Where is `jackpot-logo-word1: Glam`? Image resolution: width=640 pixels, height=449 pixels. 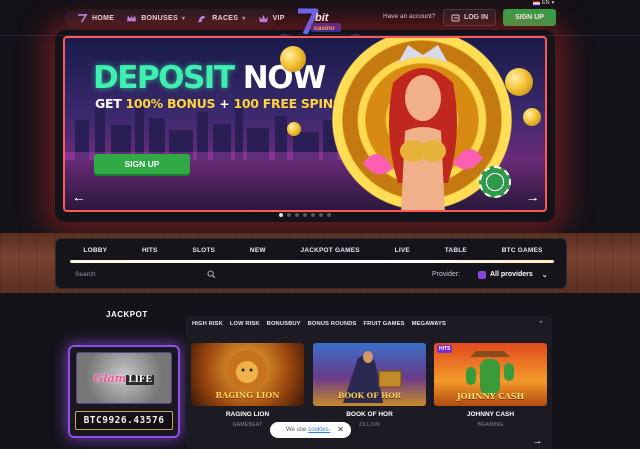 jackpot-logo-word1: Glam is located at coordinates (110, 378).